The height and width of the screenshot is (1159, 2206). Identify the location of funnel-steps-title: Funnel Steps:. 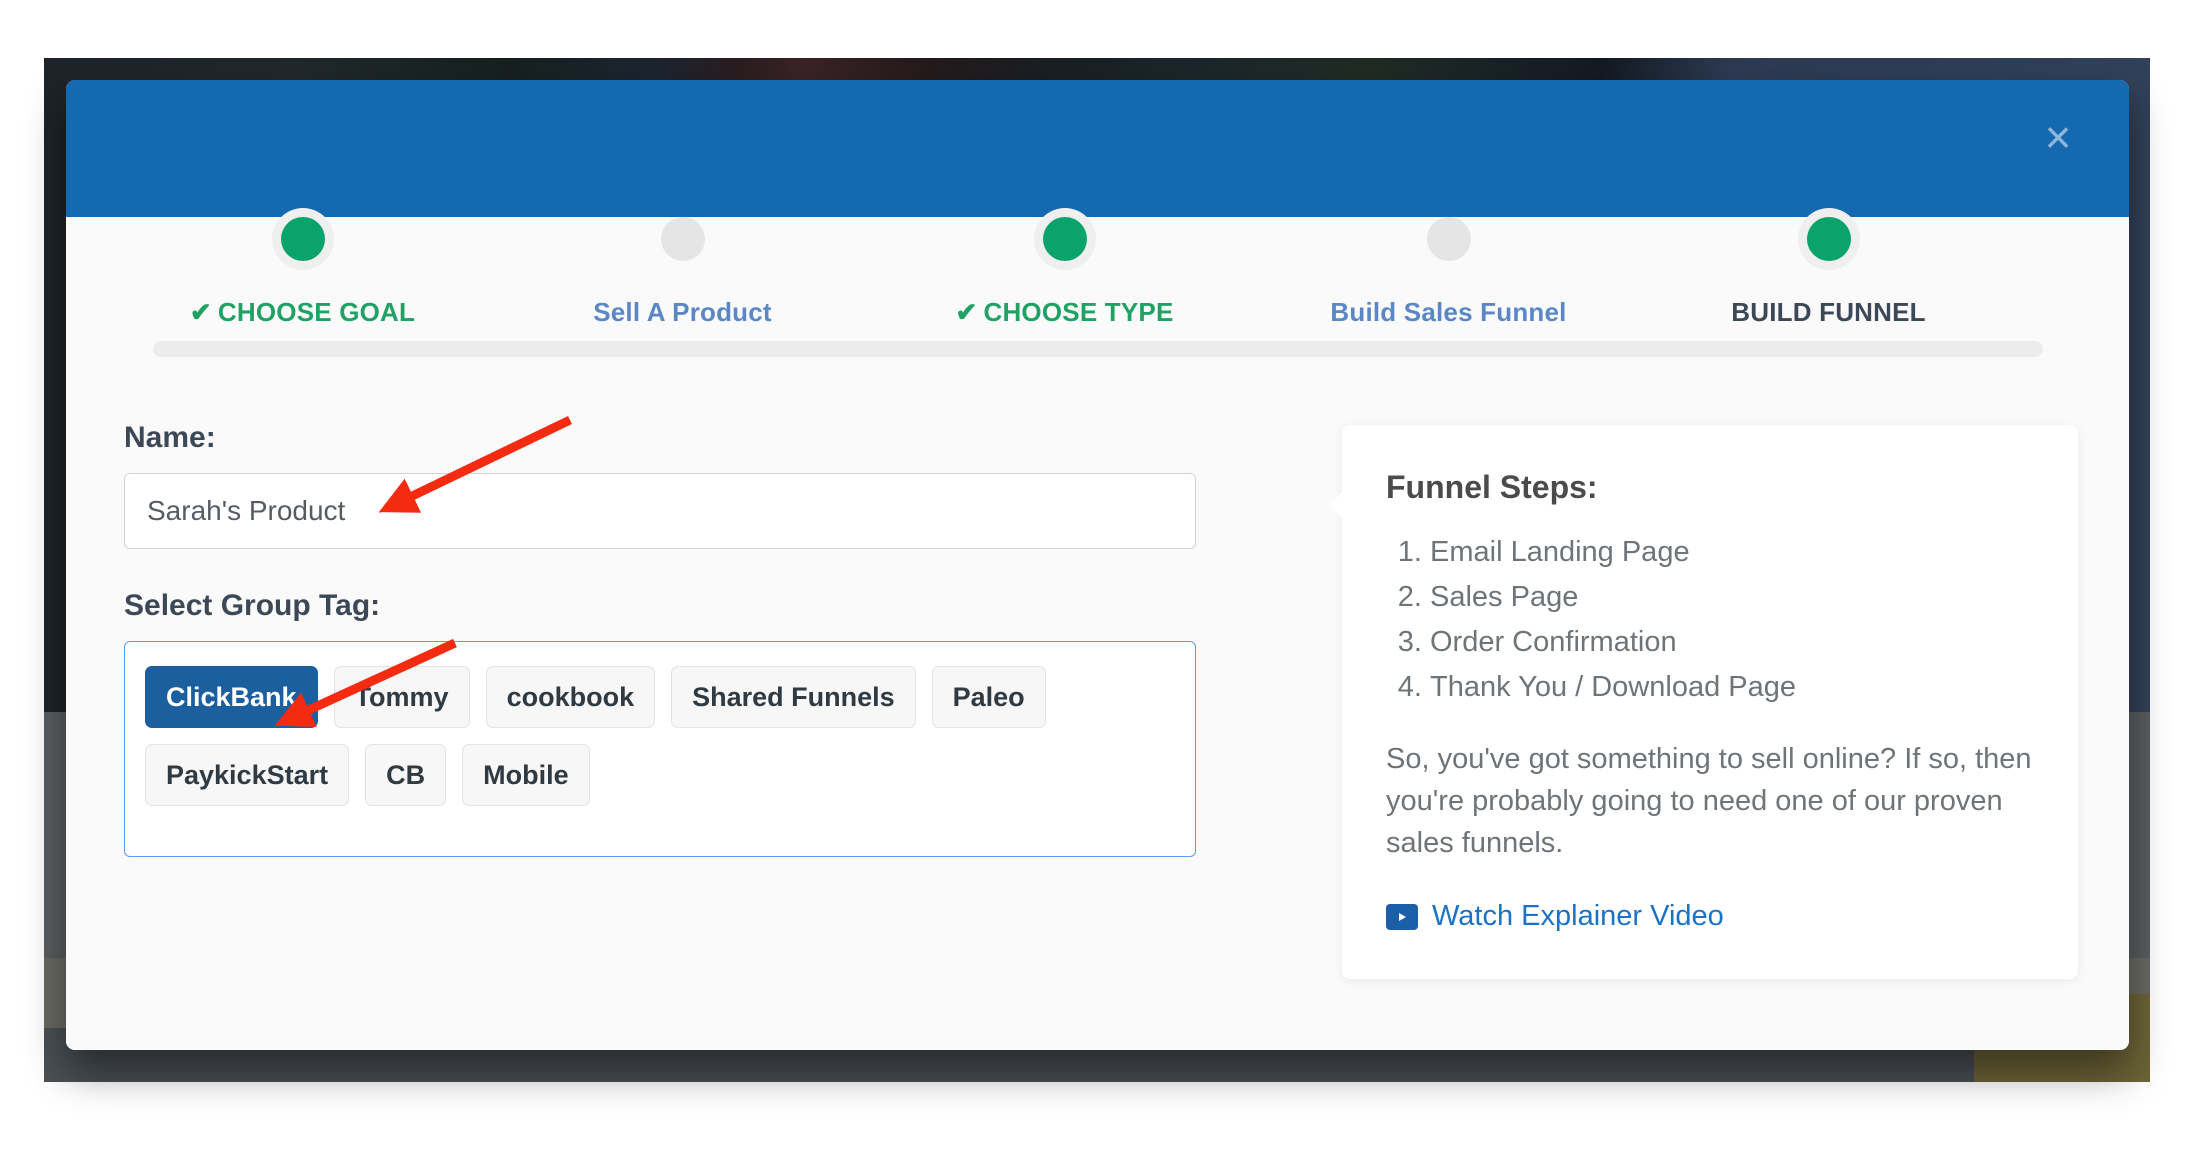
(1492, 487).